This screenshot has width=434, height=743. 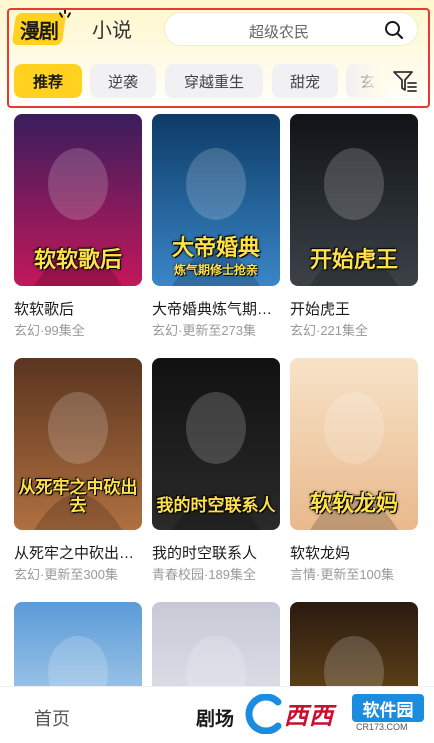 I want to click on watermark-c-icon, so click(x=263, y=714).